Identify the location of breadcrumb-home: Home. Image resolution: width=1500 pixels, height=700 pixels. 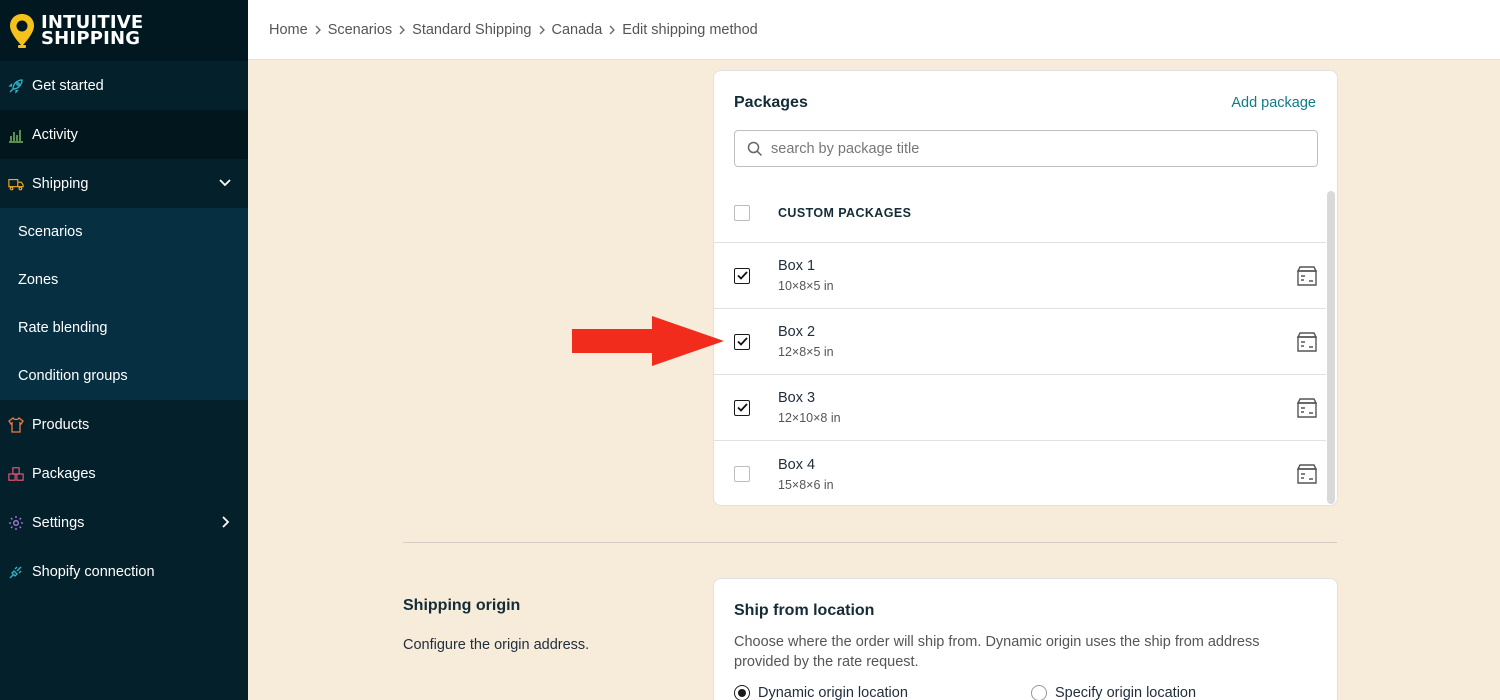
(288, 30).